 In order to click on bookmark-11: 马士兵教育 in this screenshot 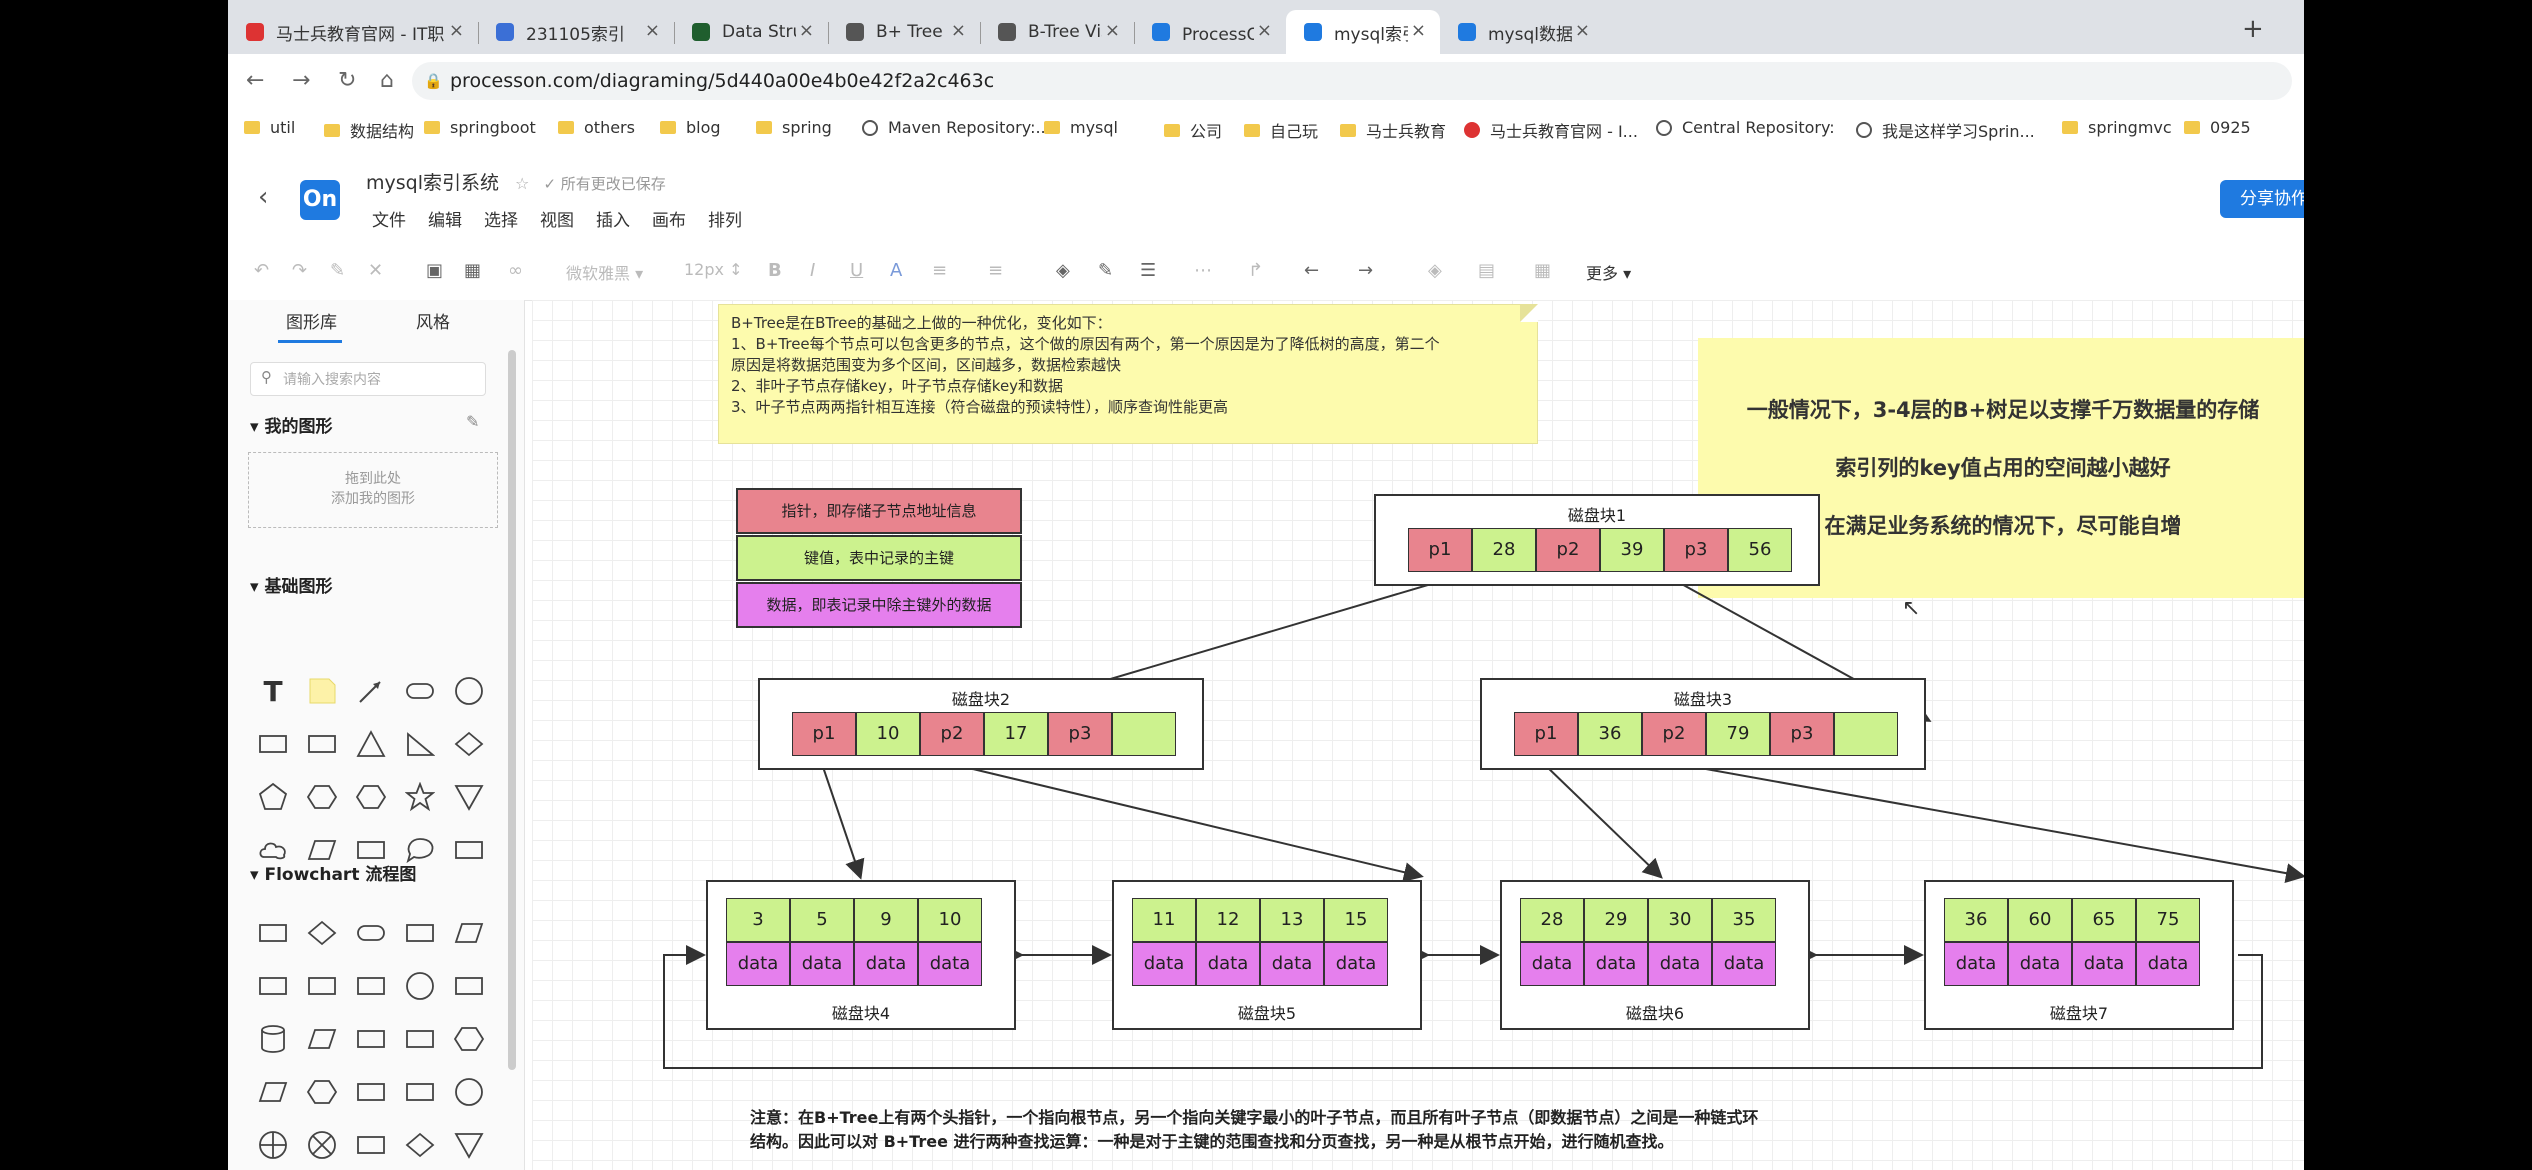, I will do `click(1393, 130)`.